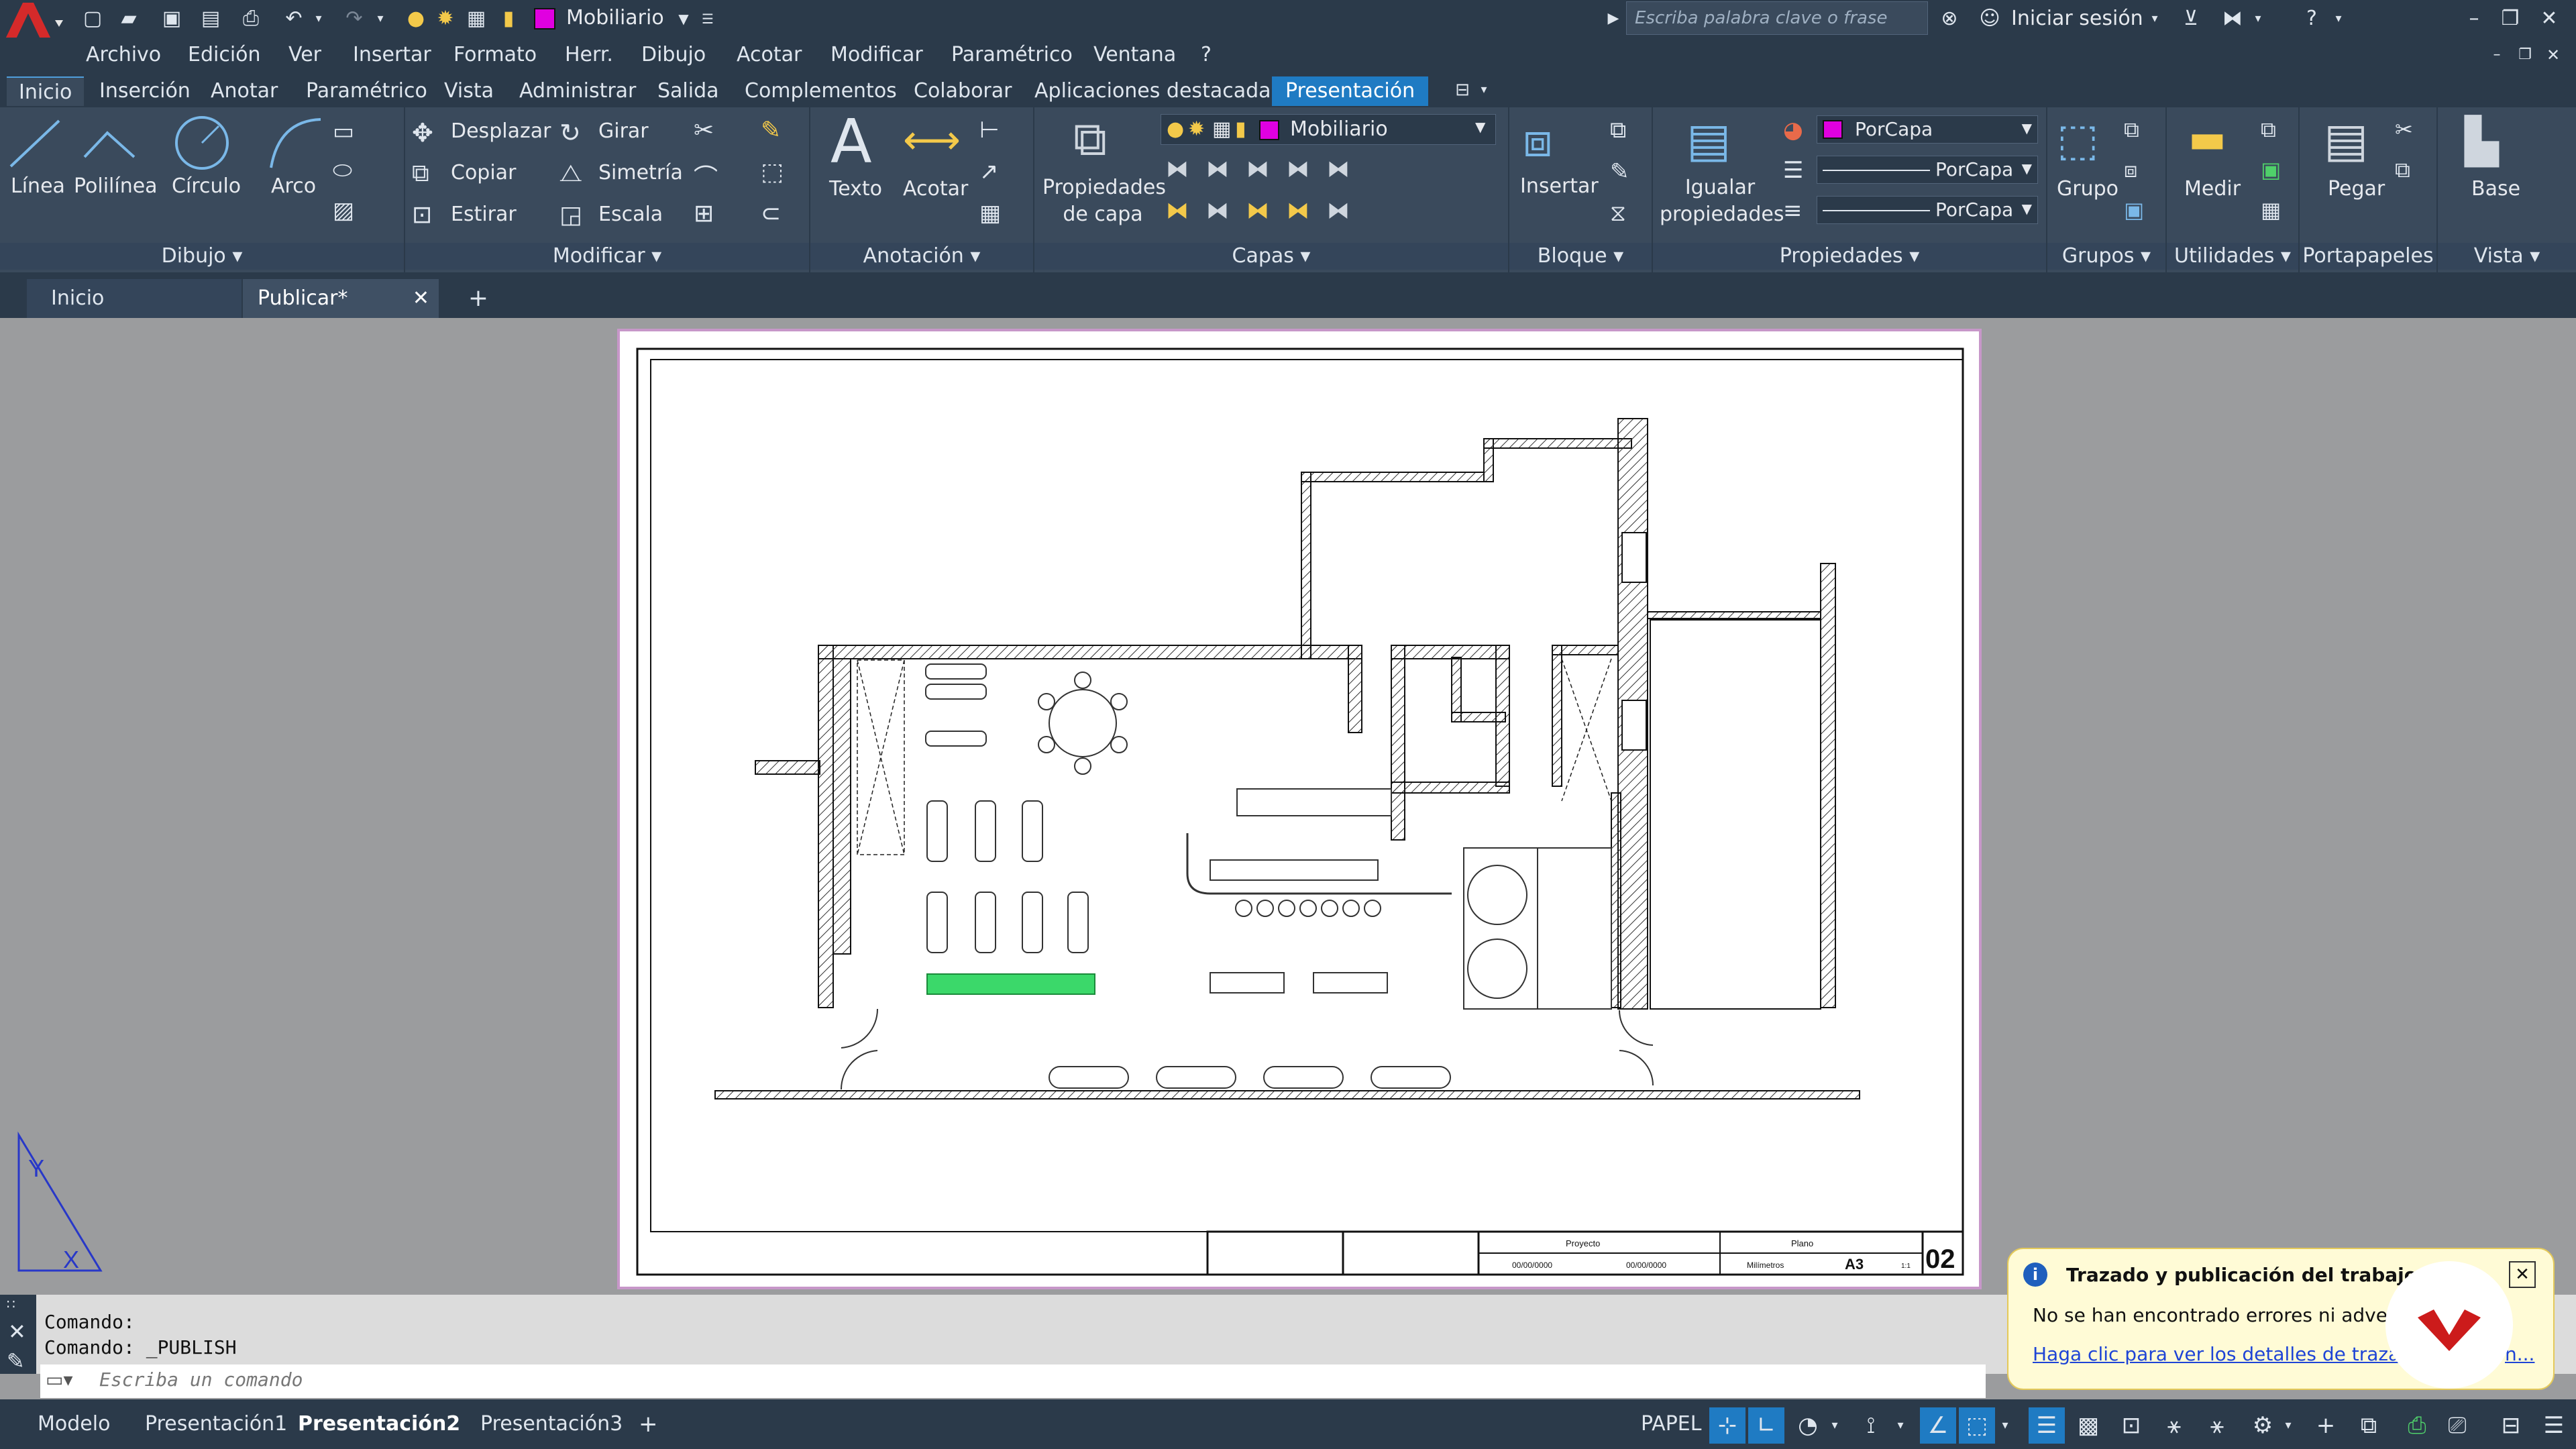 The image size is (2576, 1449). Describe the element at coordinates (145, 91) in the screenshot. I see `tab-insercion: Inserción` at that location.